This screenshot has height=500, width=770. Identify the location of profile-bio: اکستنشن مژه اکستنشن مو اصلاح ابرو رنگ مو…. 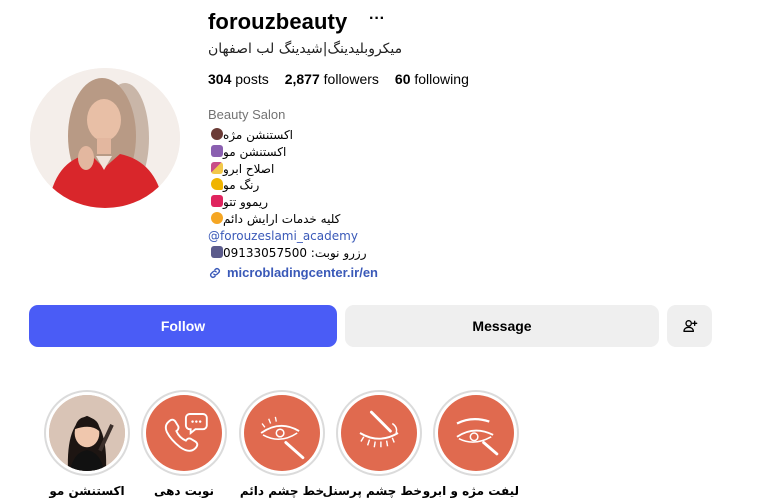
(308, 194).